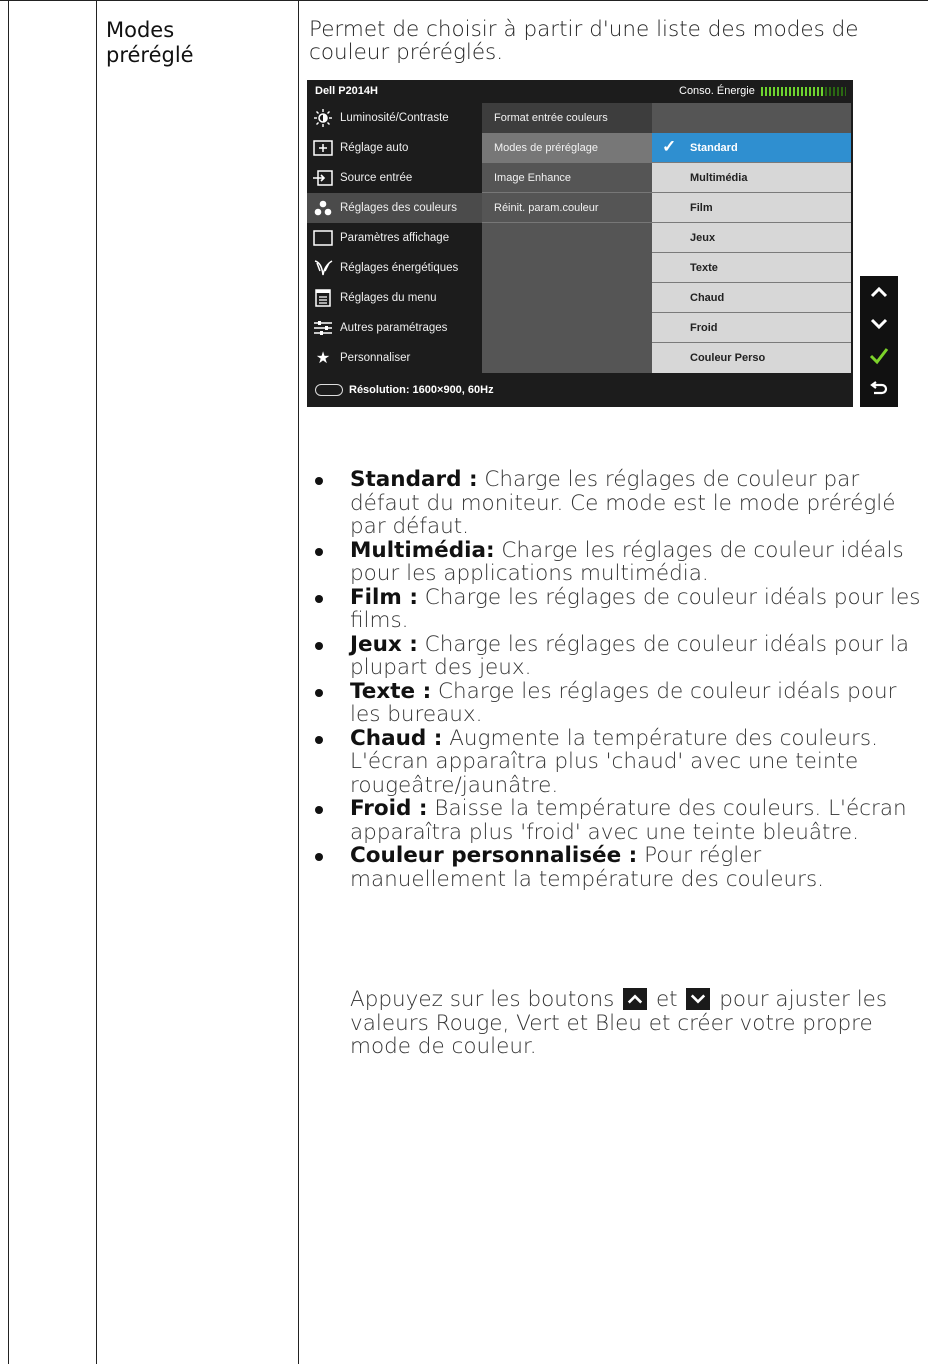  What do you see at coordinates (323, 238) in the screenshot?
I see `display-icon` at bounding box center [323, 238].